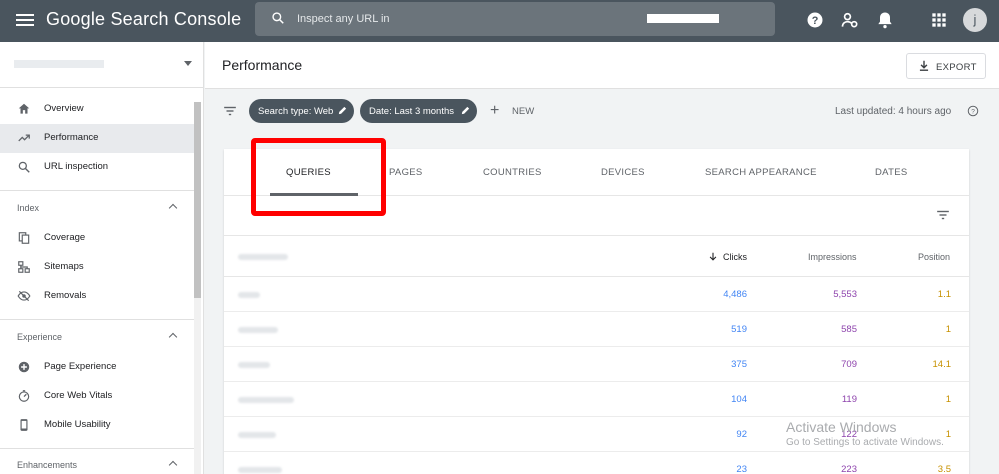 The width and height of the screenshot is (999, 474). What do you see at coordinates (761, 172) in the screenshot?
I see `tab-search-appearance: SEARCH APPEARANCE` at bounding box center [761, 172].